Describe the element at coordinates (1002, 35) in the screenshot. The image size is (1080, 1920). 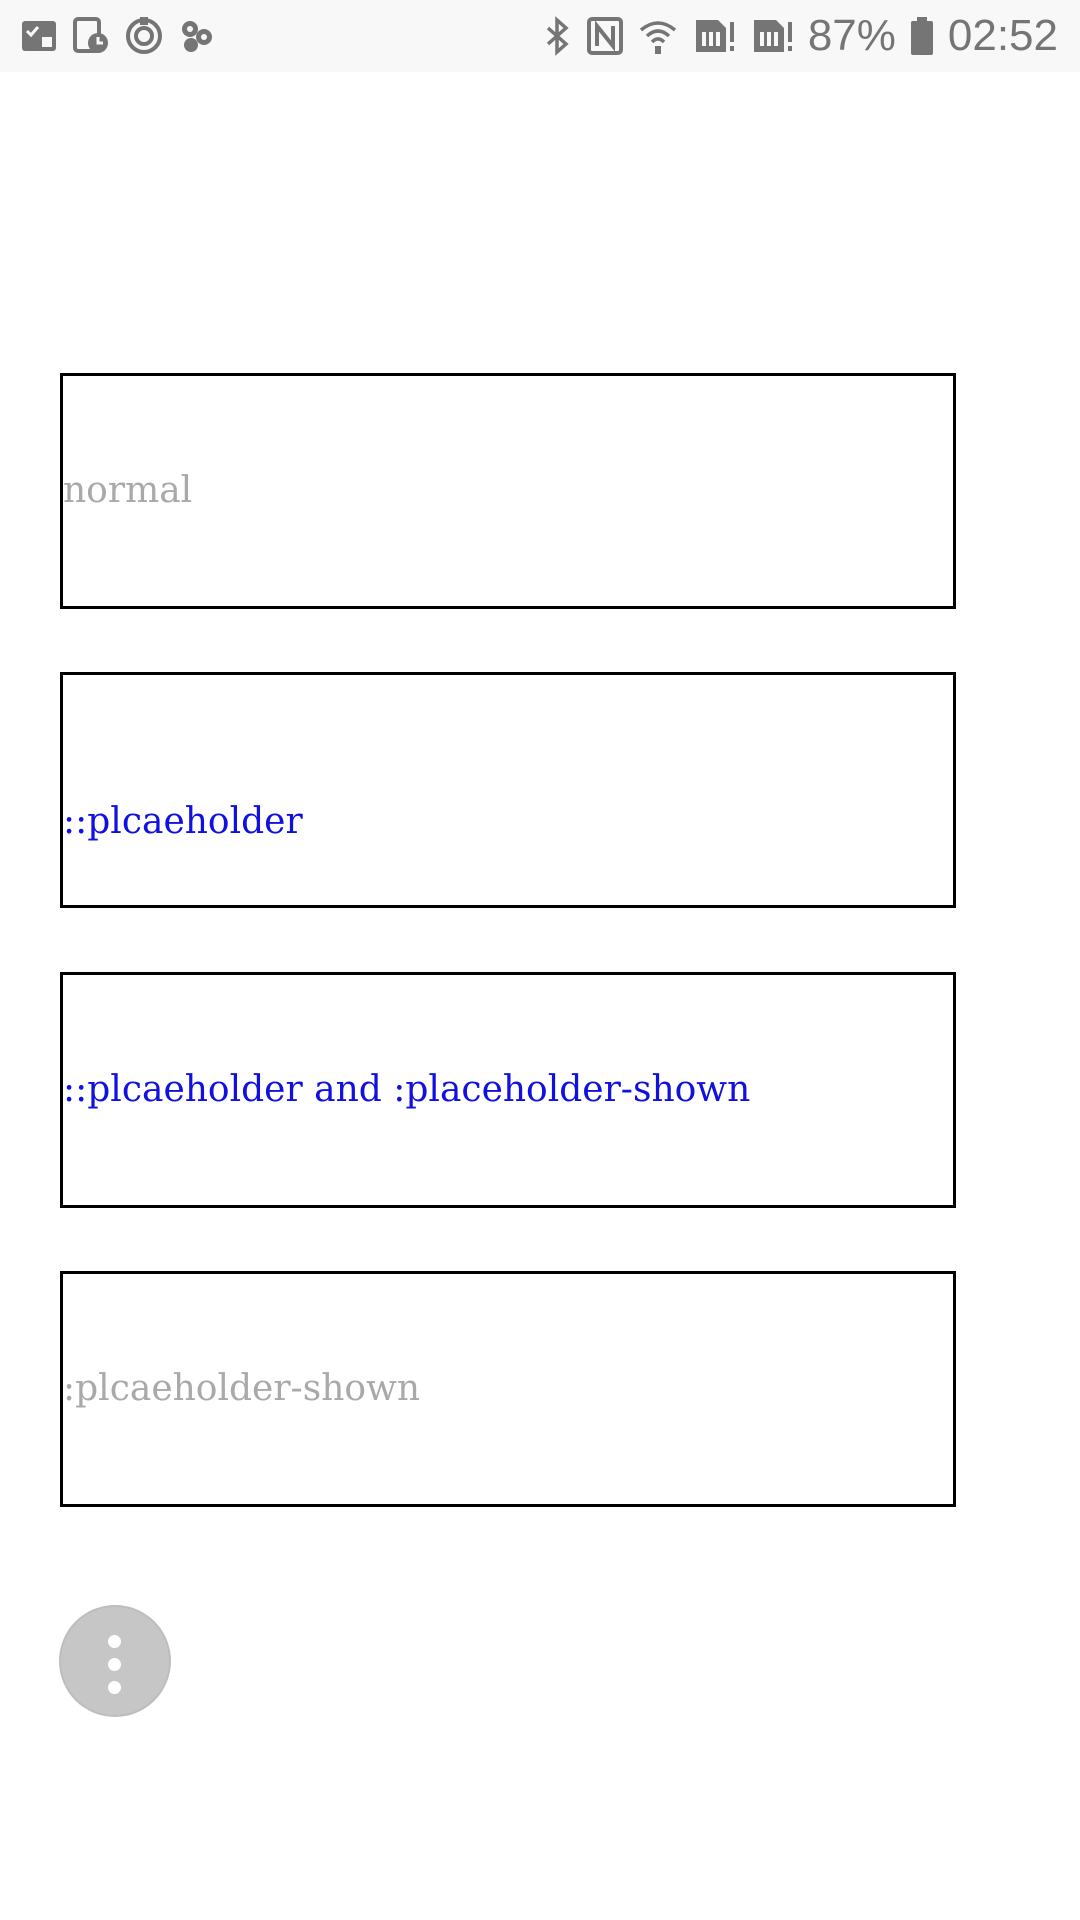
I see `clock: 02:52` at that location.